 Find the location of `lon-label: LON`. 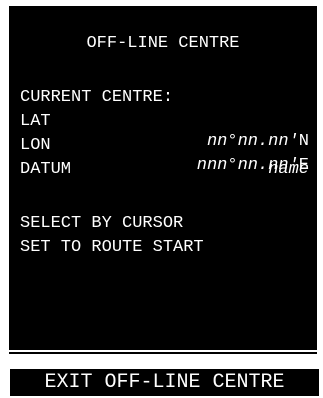

lon-label: LON is located at coordinates (35, 145).